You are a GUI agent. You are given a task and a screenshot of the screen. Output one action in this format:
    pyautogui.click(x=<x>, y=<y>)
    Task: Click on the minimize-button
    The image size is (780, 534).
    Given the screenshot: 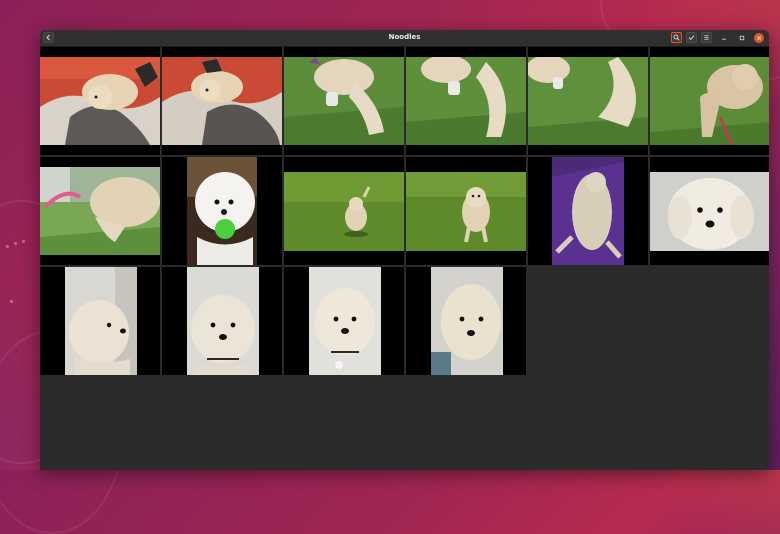 What is the action you would take?
    pyautogui.click(x=724, y=38)
    